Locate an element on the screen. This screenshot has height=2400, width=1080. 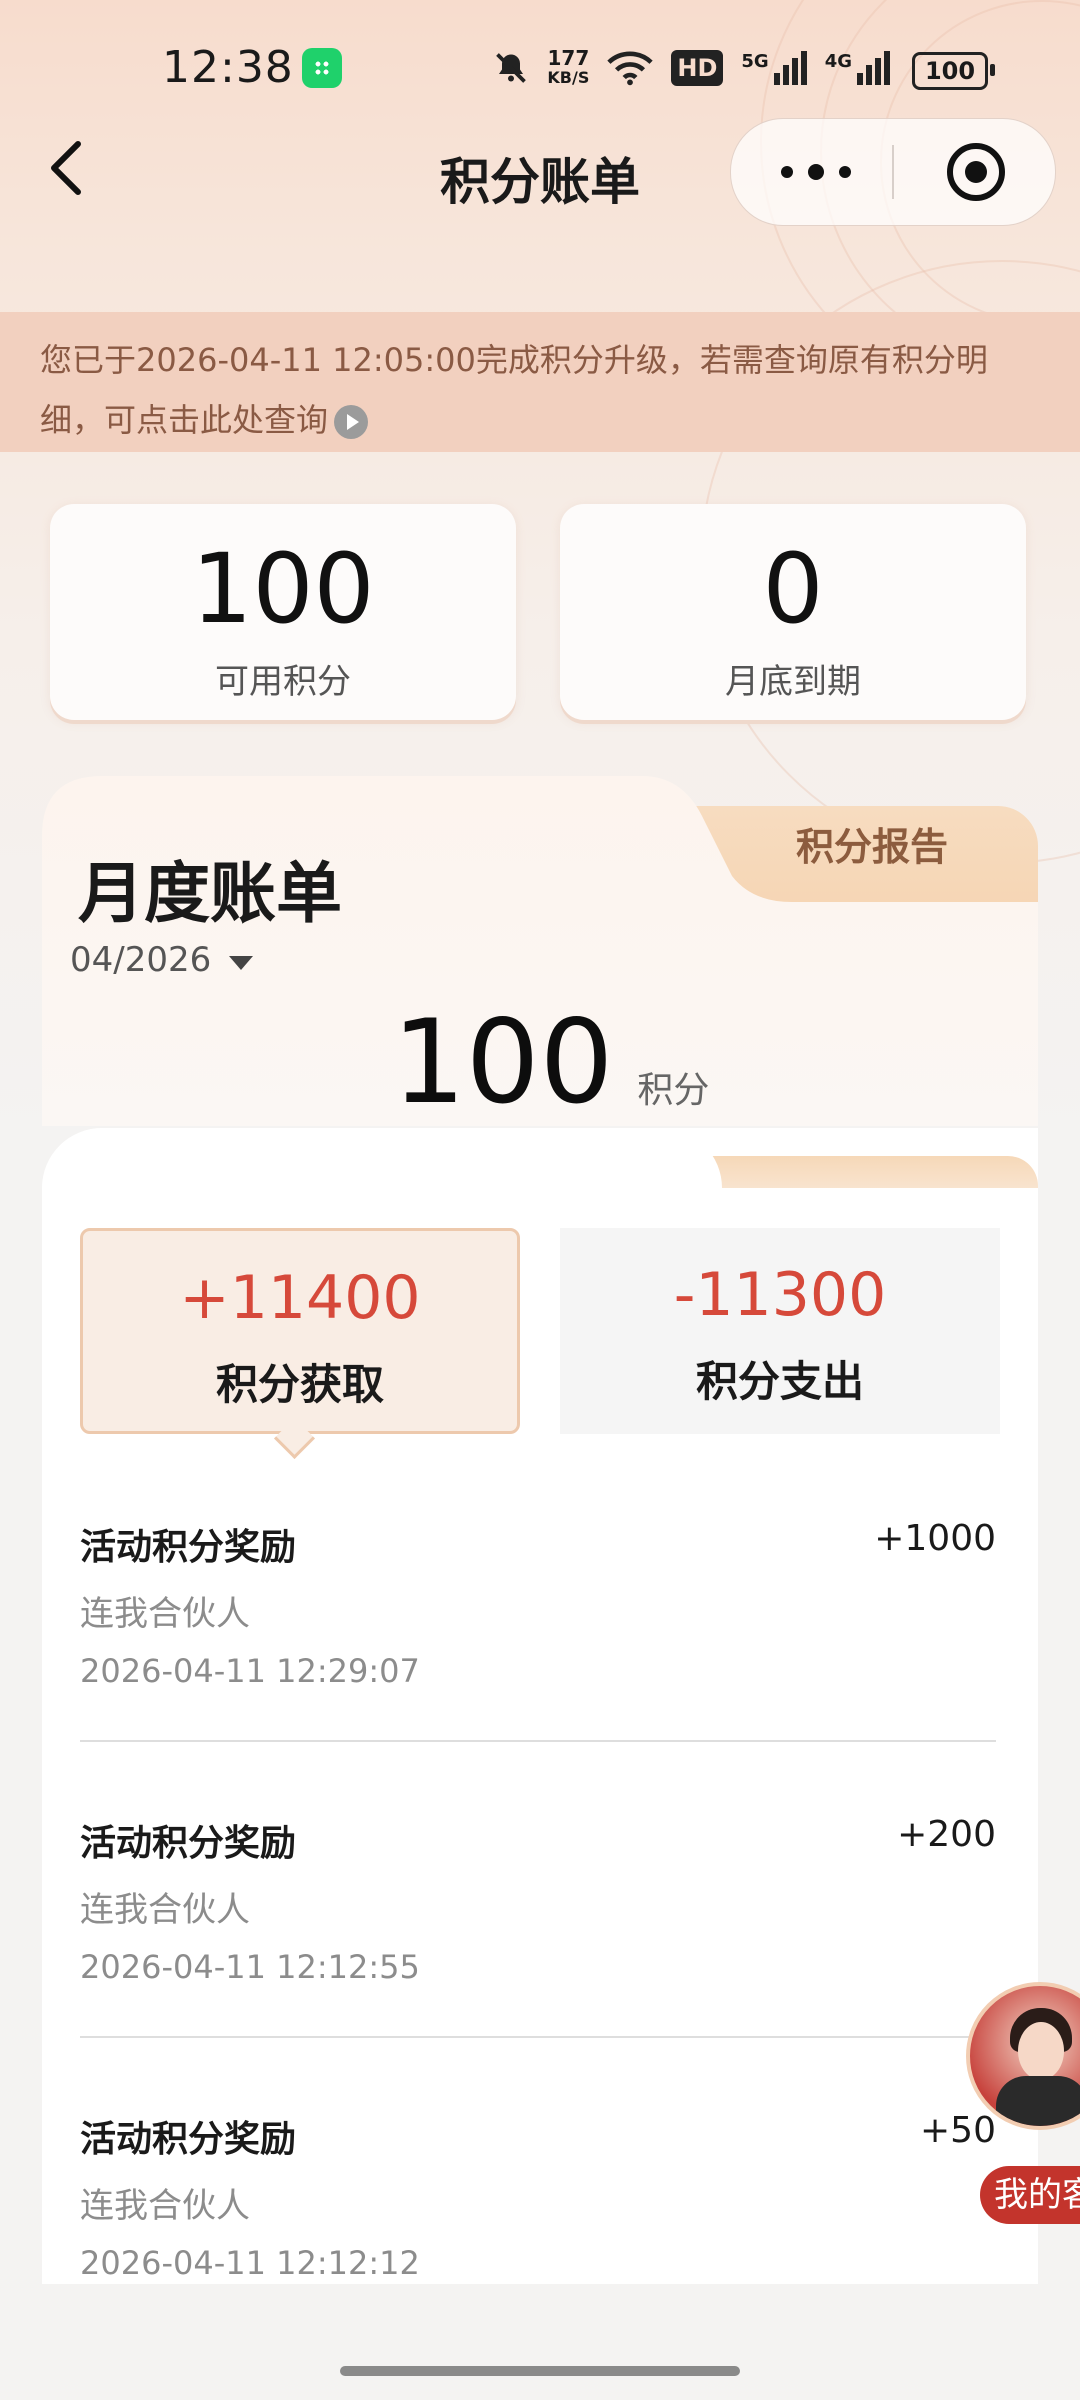
points-earned-value: +11400 is located at coordinates (300, 1298).